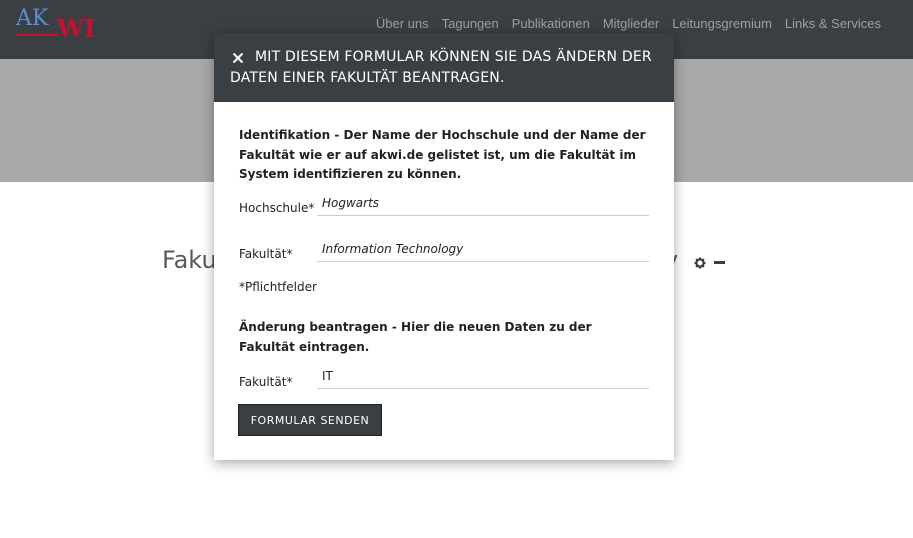 The height and width of the screenshot is (538, 913). Describe the element at coordinates (470, 23) in the screenshot. I see `nav-item-tagungen: Tagungen` at that location.